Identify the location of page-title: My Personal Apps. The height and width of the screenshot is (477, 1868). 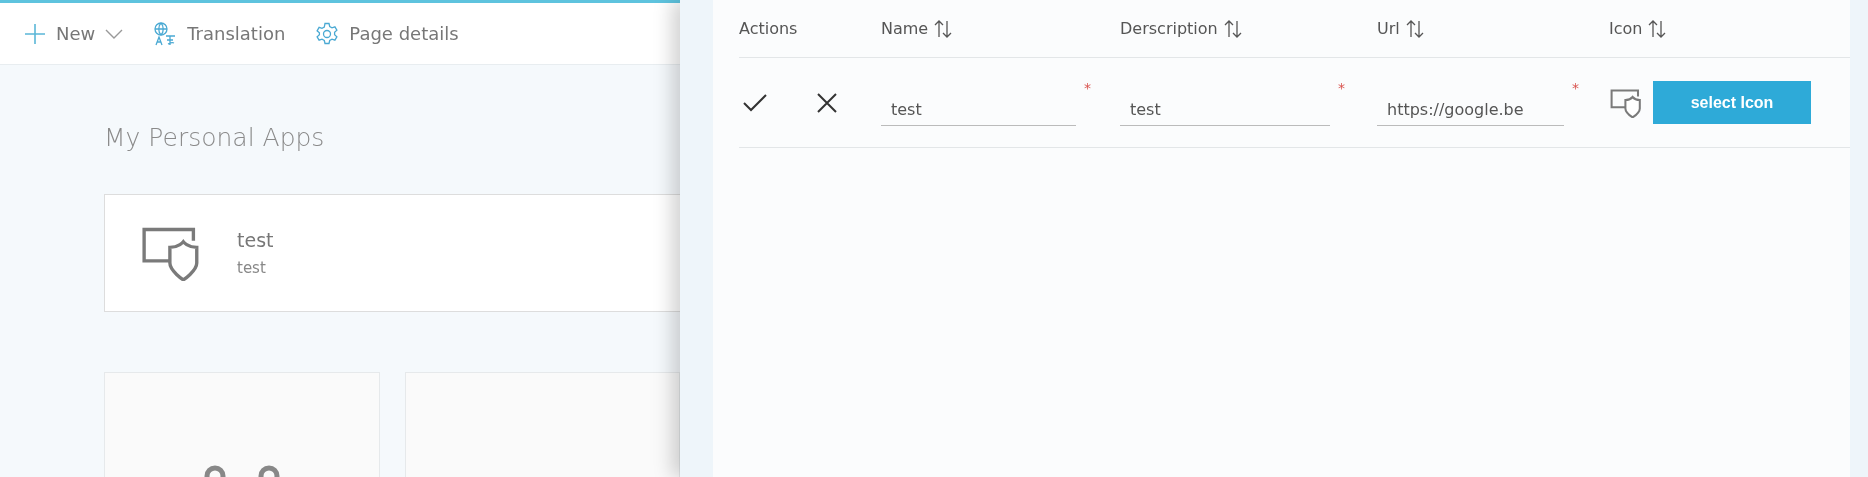
(215, 137).